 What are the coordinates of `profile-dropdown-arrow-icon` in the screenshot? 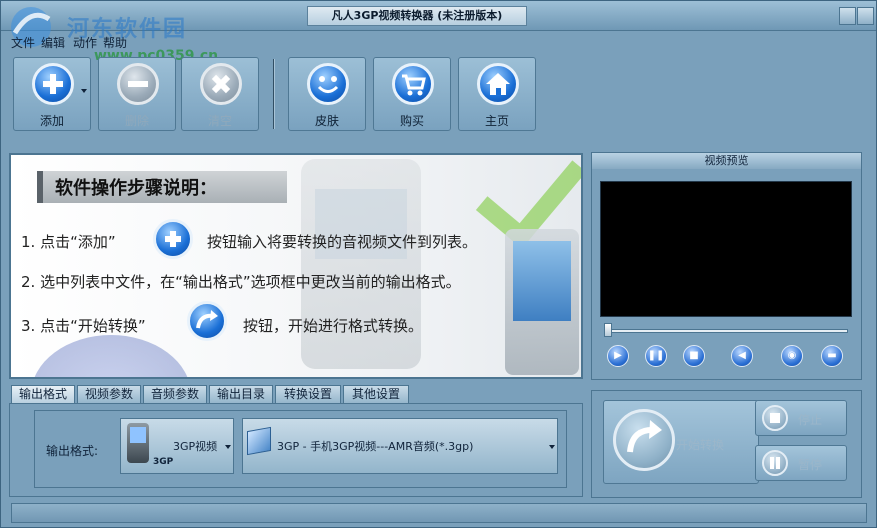 It's located at (552, 447).